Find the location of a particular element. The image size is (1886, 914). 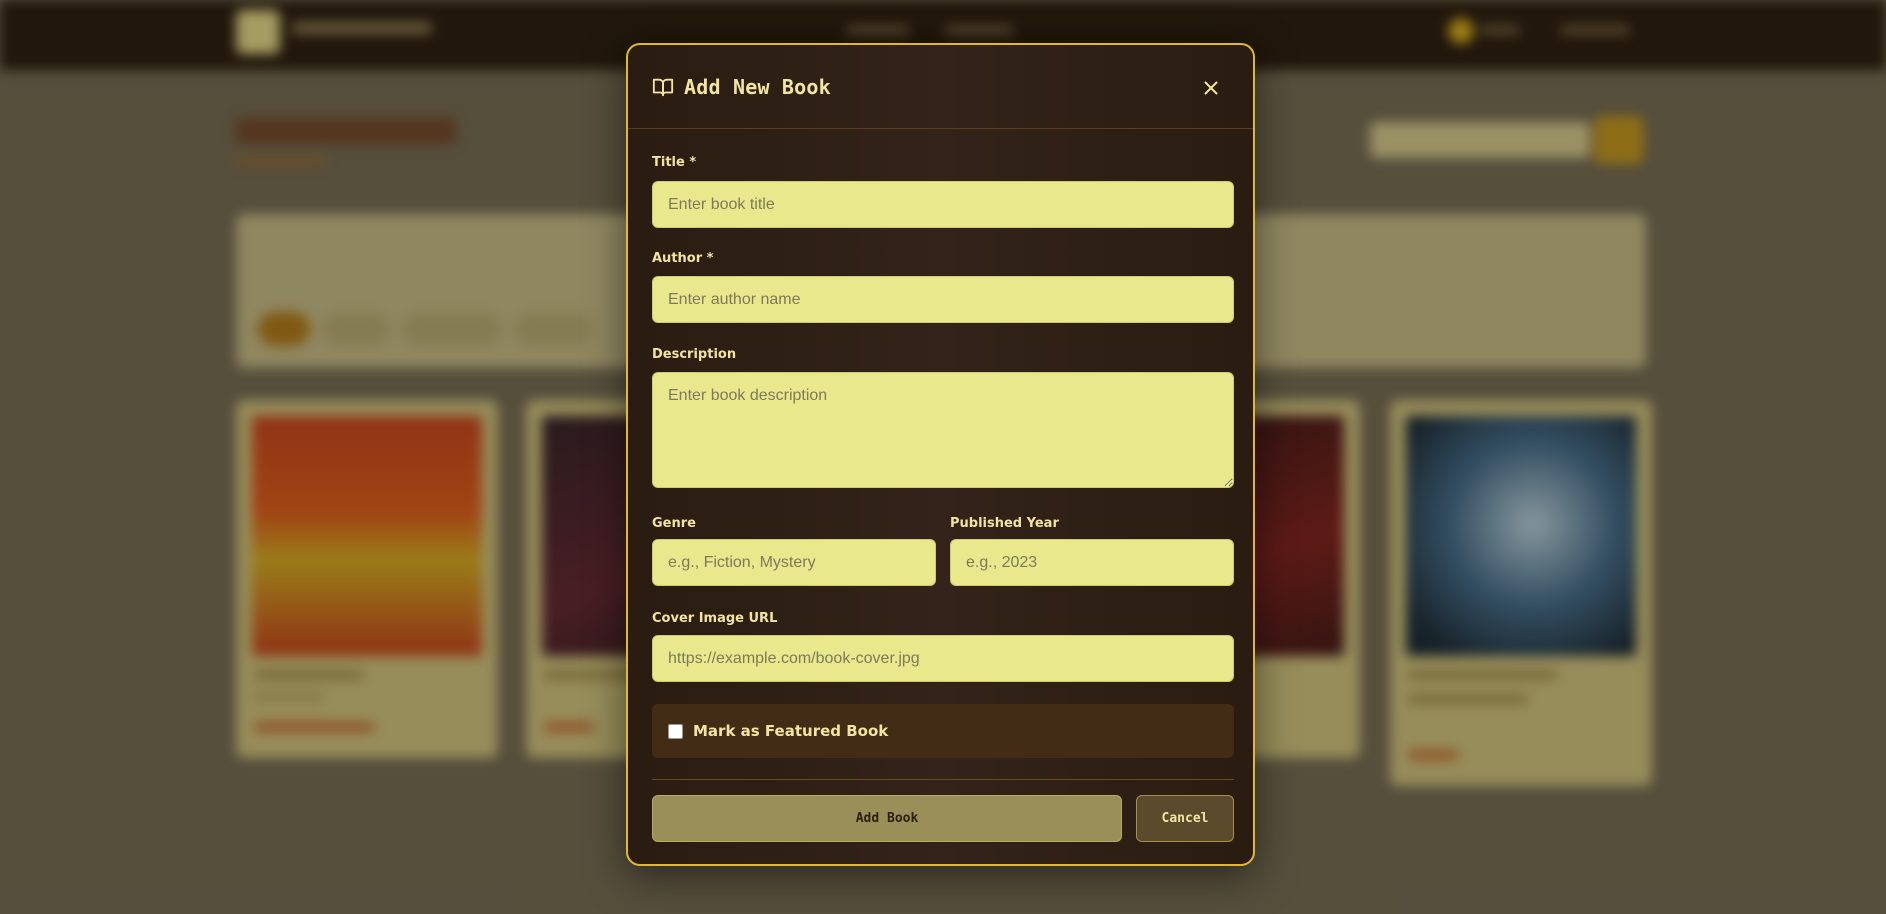

author-input is located at coordinates (943, 299).